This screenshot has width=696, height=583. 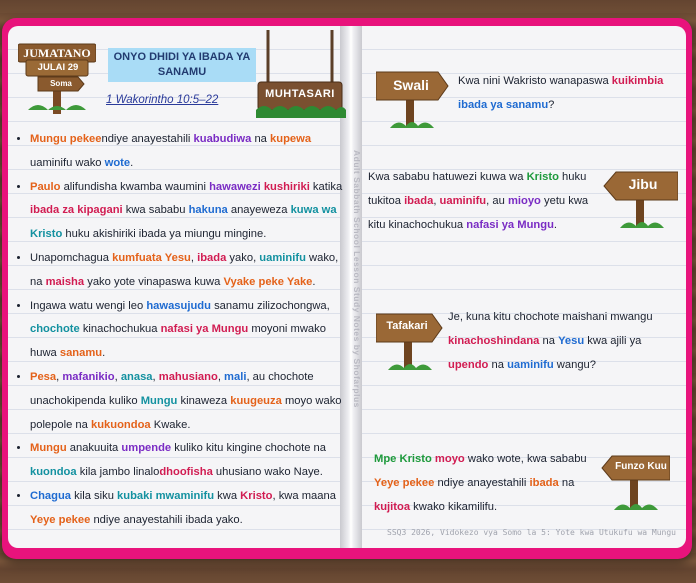 What do you see at coordinates (235, 376) in the screenshot?
I see `highlighted-word: mali` at bounding box center [235, 376].